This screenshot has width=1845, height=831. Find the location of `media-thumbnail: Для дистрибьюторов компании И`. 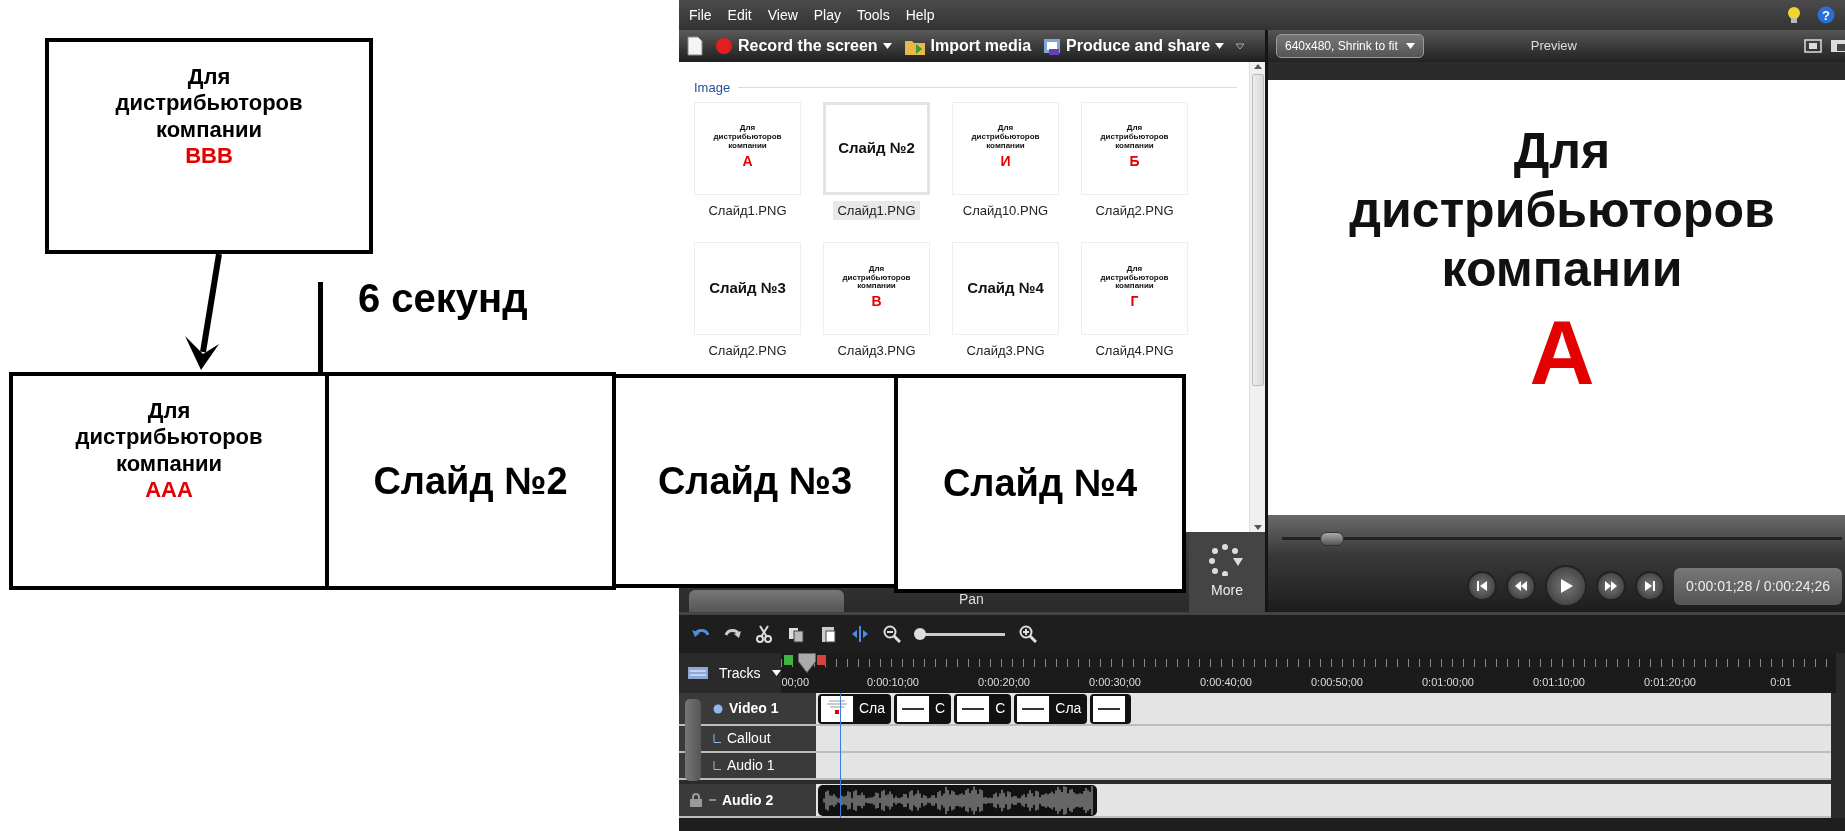

media-thumbnail: Для дистрибьюторов компании И is located at coordinates (1005, 148).